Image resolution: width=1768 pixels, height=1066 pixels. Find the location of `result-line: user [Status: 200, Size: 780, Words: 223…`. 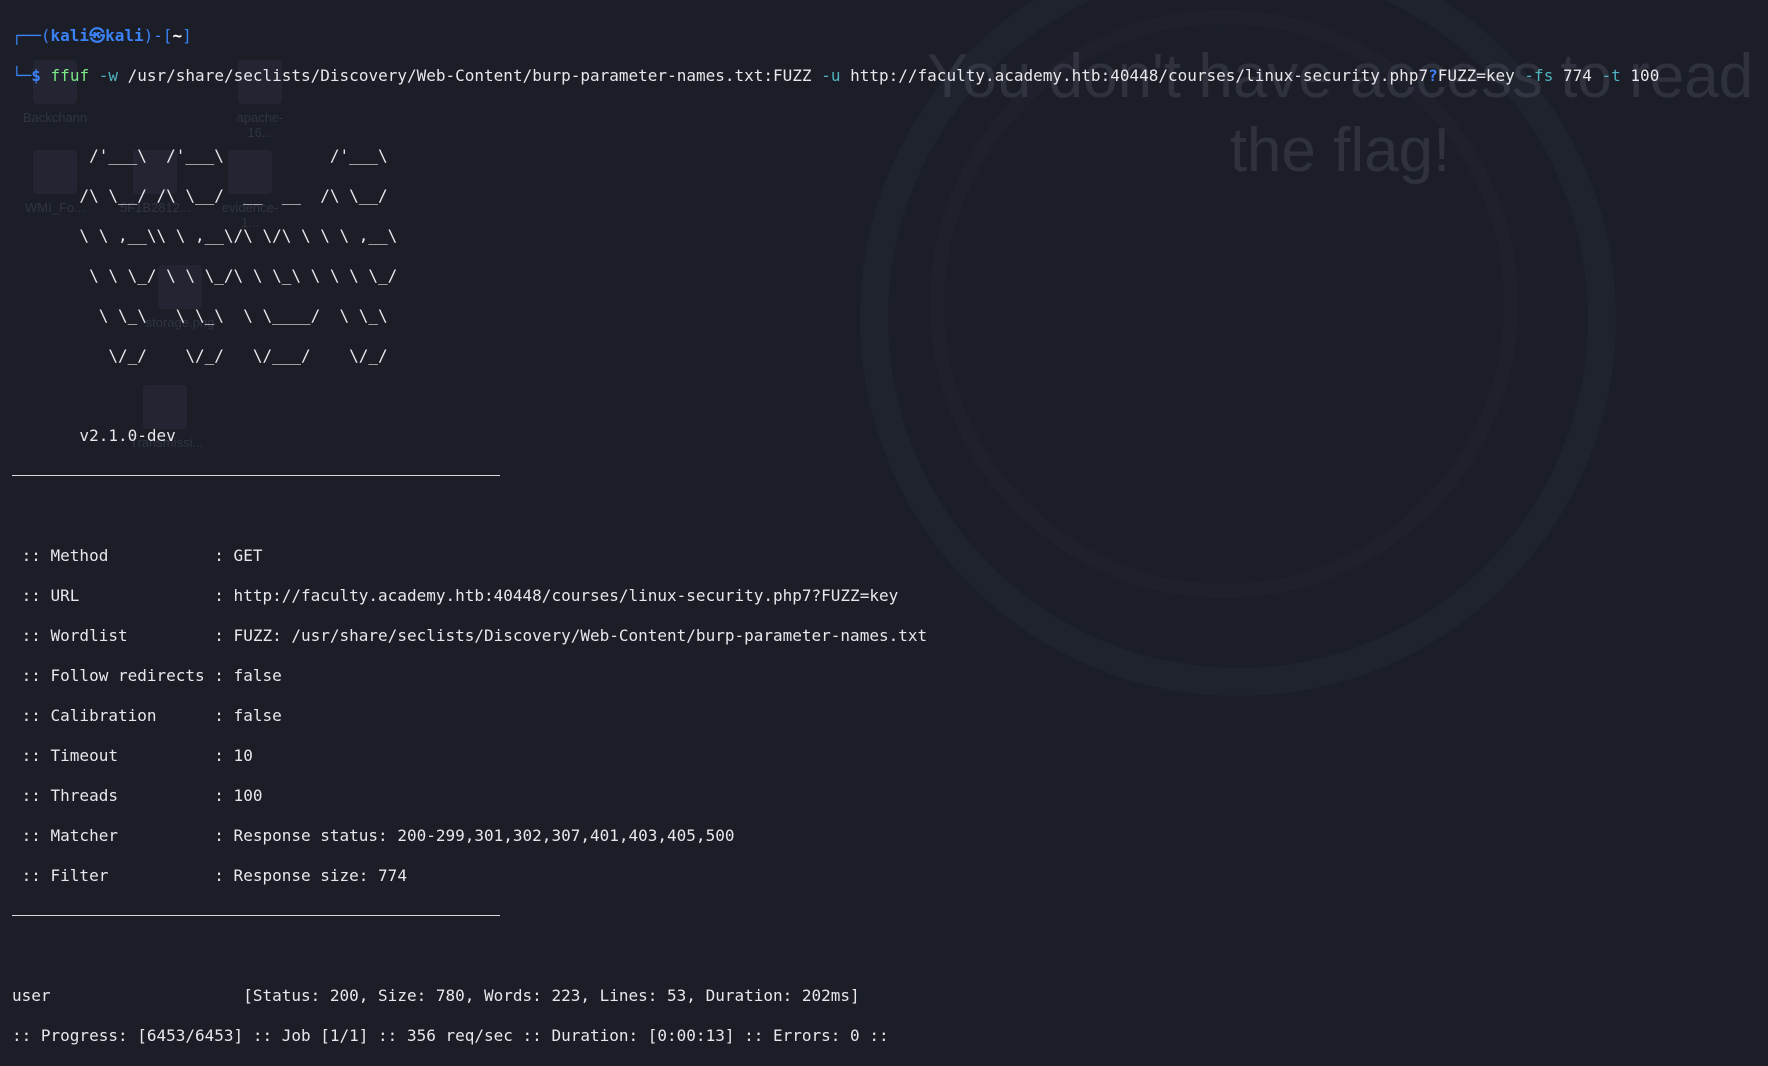

result-line: user [Status: 200, Size: 780, Words: 223… is located at coordinates (436, 995).